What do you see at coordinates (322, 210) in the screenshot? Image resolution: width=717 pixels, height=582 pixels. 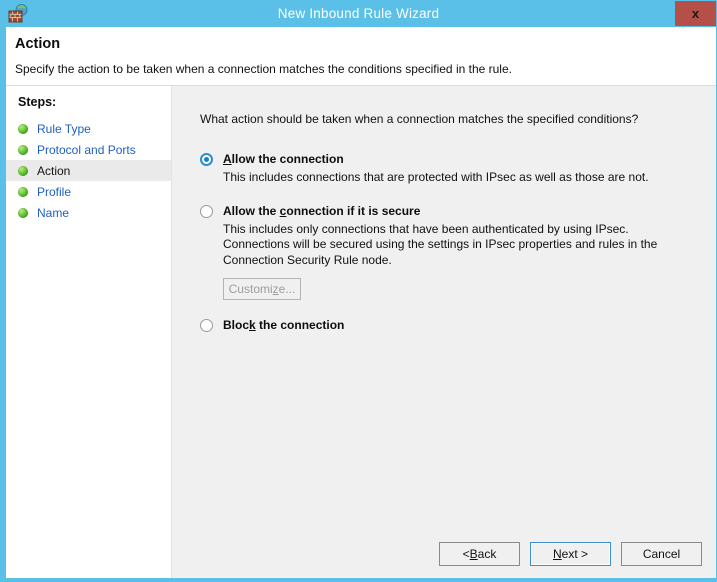 I see `option-label-allow-if-secure: Allow the connection if it is secure` at bounding box center [322, 210].